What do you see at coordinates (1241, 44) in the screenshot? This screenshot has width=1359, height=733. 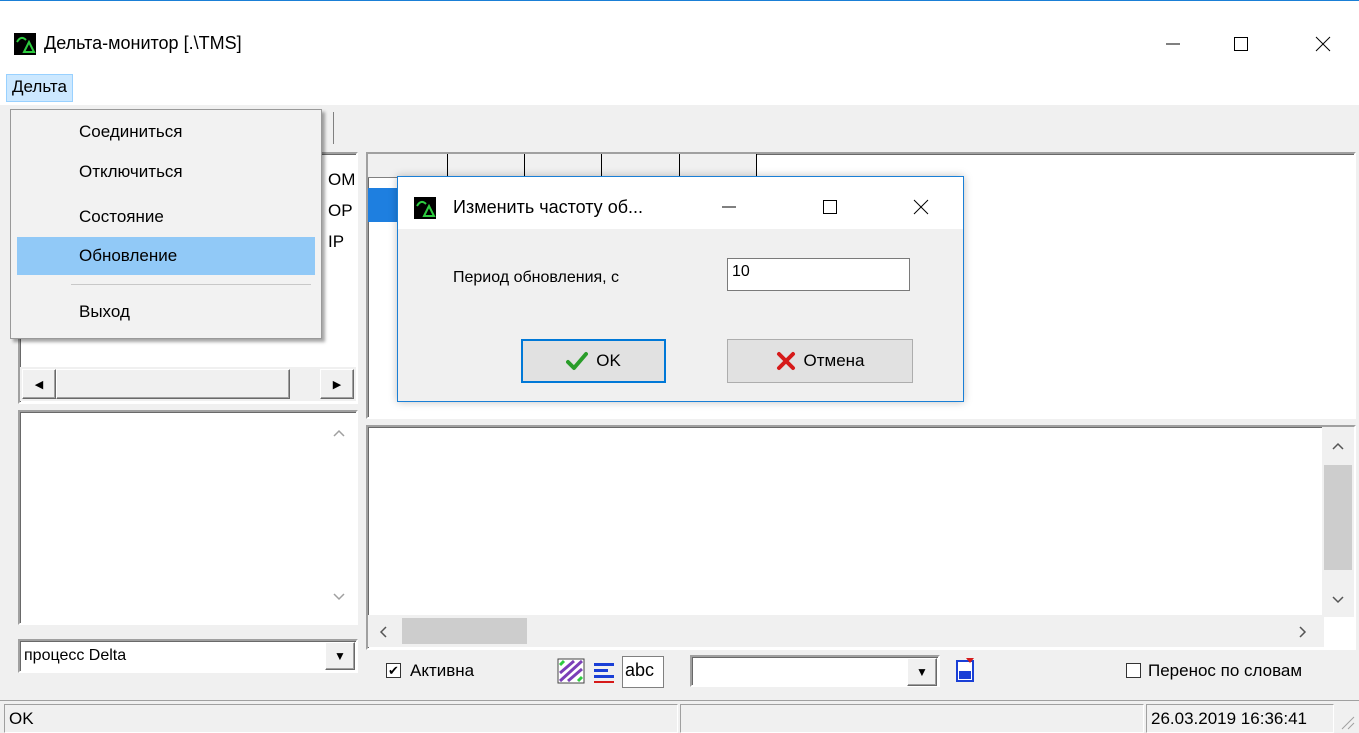 I see `maximize-button` at bounding box center [1241, 44].